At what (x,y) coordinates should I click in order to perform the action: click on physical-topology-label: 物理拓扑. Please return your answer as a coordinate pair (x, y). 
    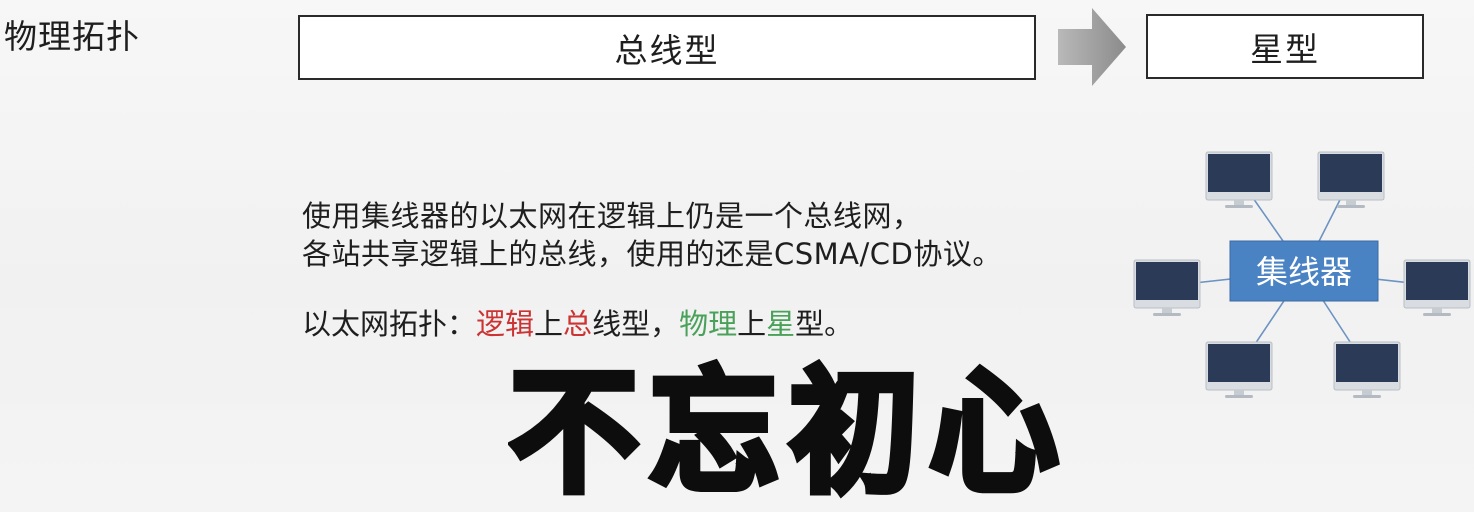
    Looking at the image, I should click on (72, 36).